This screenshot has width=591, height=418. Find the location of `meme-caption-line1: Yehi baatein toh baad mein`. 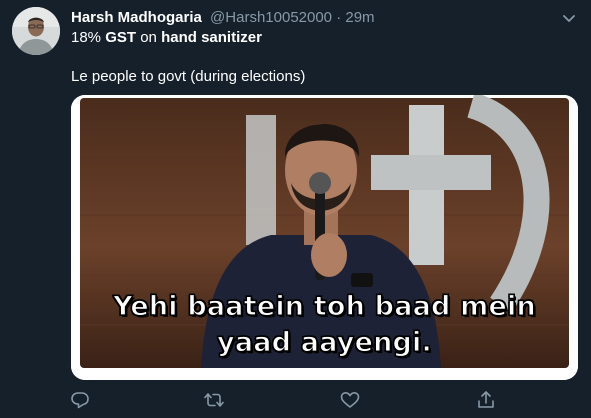

meme-caption-line1: Yehi baatein toh baad mein is located at coordinates (324, 306).